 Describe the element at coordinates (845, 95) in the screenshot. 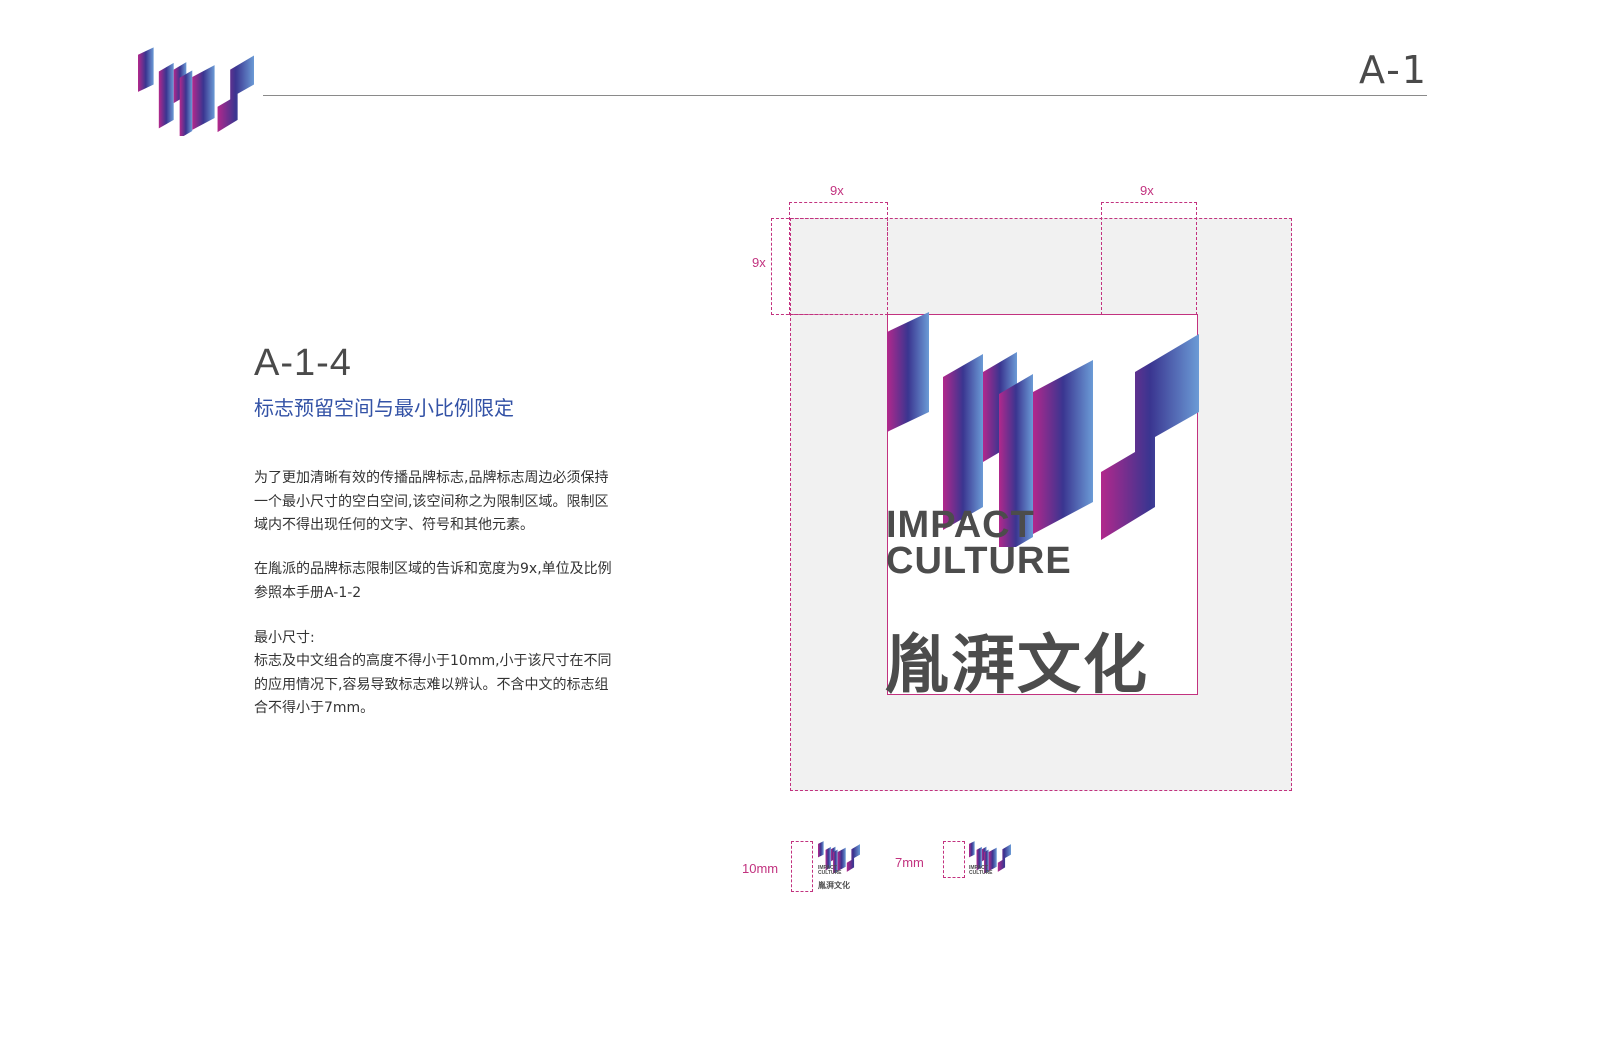

I see `header-divider` at that location.